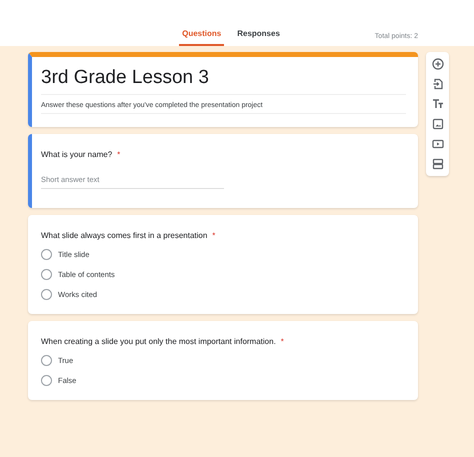 This screenshot has height=457, width=474. I want to click on image-icon, so click(438, 124).